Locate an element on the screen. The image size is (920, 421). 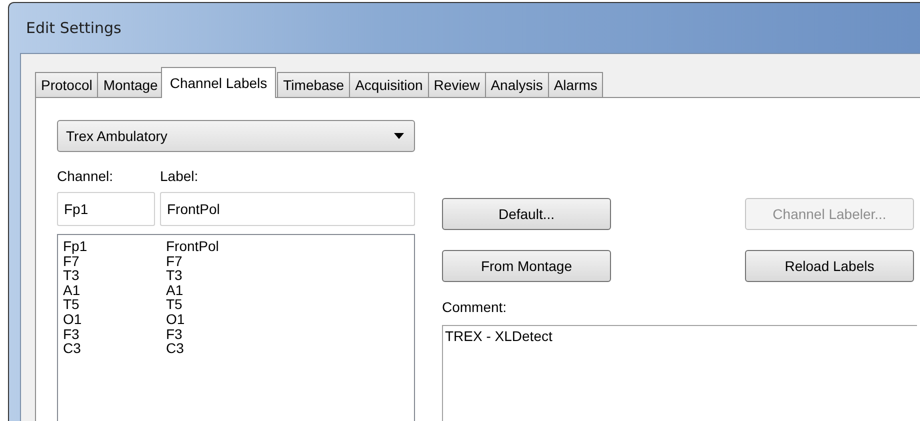
channel-name: T3 is located at coordinates (71, 275).